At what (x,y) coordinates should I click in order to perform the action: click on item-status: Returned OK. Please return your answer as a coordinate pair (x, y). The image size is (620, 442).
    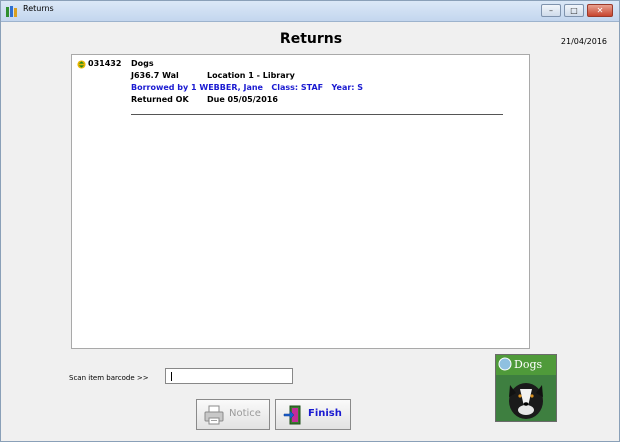
    Looking at the image, I should click on (160, 99).